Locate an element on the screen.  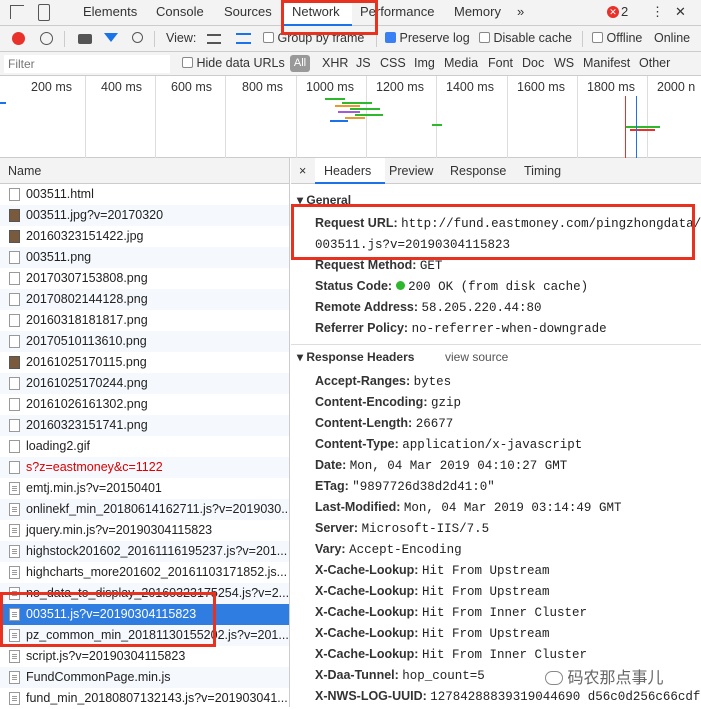
filter-type-all: All is located at coordinates (300, 63).